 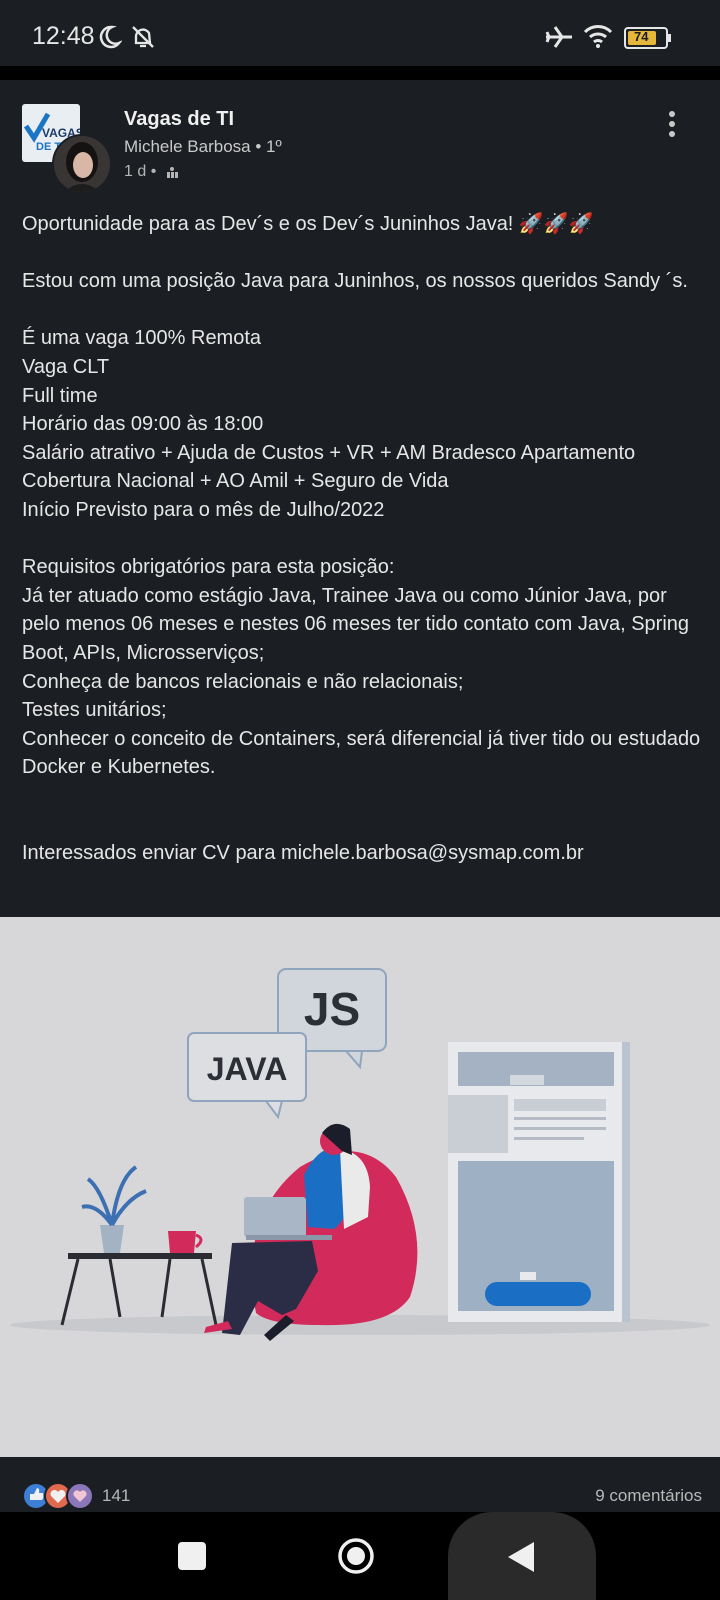 What do you see at coordinates (558, 37) in the screenshot?
I see `airplane-icon` at bounding box center [558, 37].